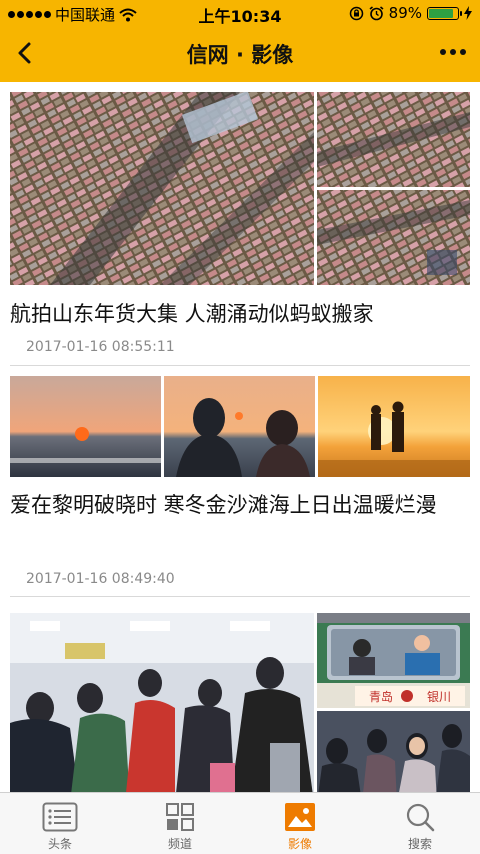 This screenshot has width=480, height=854. Describe the element at coordinates (162, 702) in the screenshot. I see `station-crowd-image-large` at that location.